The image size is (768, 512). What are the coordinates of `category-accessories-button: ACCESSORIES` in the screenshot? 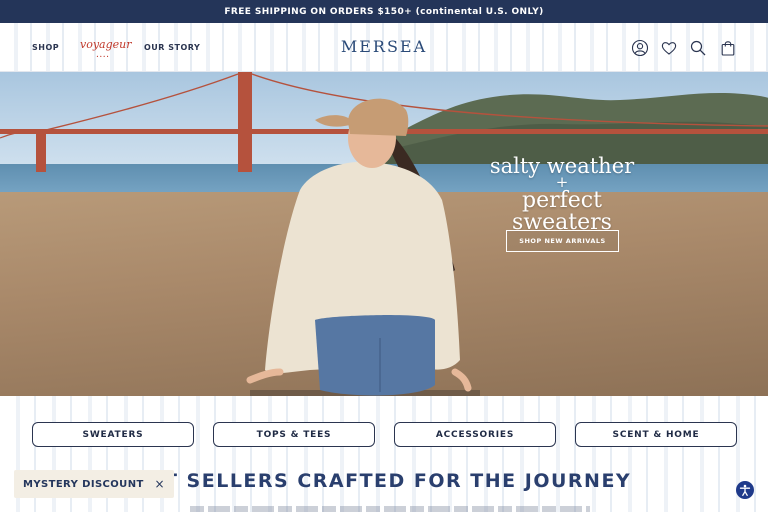 It's located at (475, 434).